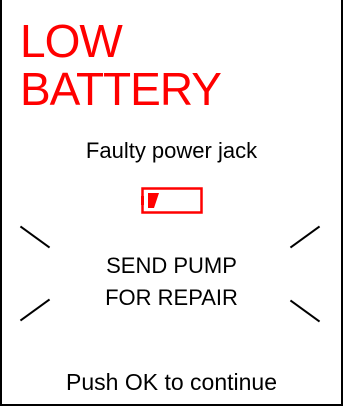 This screenshot has height=406, width=343. What do you see at coordinates (121, 89) in the screenshot?
I see `alert-title-line-2: BATTERY` at bounding box center [121, 89].